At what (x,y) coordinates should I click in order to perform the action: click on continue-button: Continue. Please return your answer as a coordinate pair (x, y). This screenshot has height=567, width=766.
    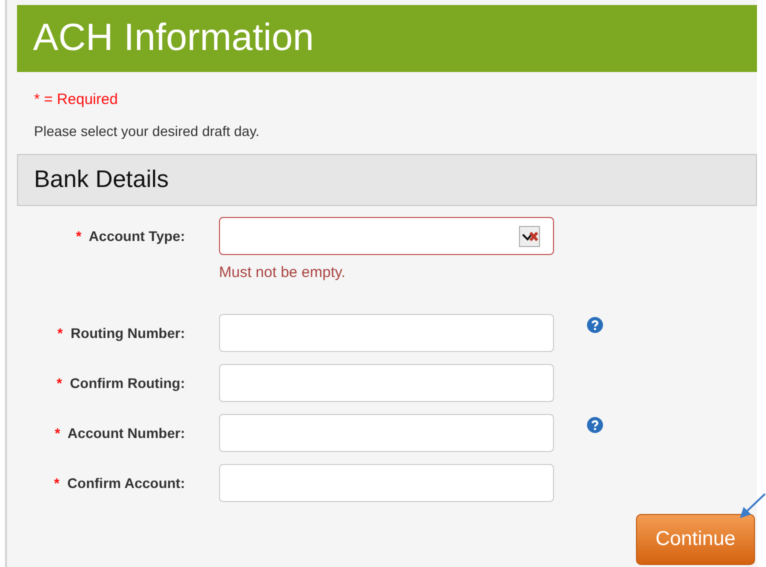
    Looking at the image, I should click on (695, 539).